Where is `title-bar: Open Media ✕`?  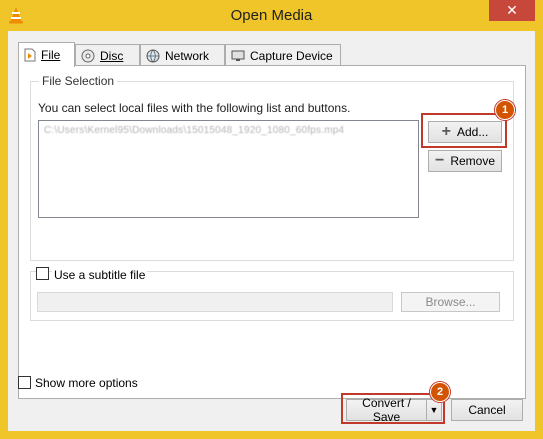 title-bar: Open Media ✕ is located at coordinates (271, 16).